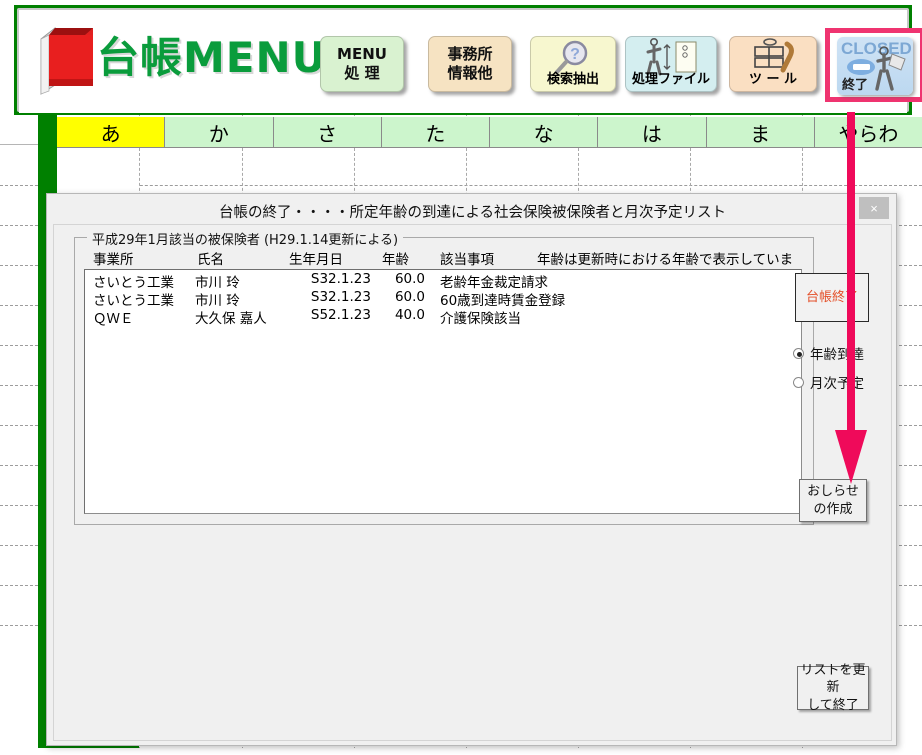  I want to click on search-extract-caption: 検索抽出, so click(572, 79).